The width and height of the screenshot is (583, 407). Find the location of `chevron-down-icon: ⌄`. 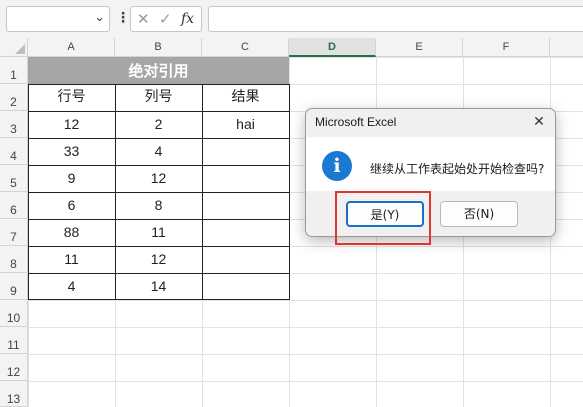

chevron-down-icon: ⌄ is located at coordinates (99, 17).